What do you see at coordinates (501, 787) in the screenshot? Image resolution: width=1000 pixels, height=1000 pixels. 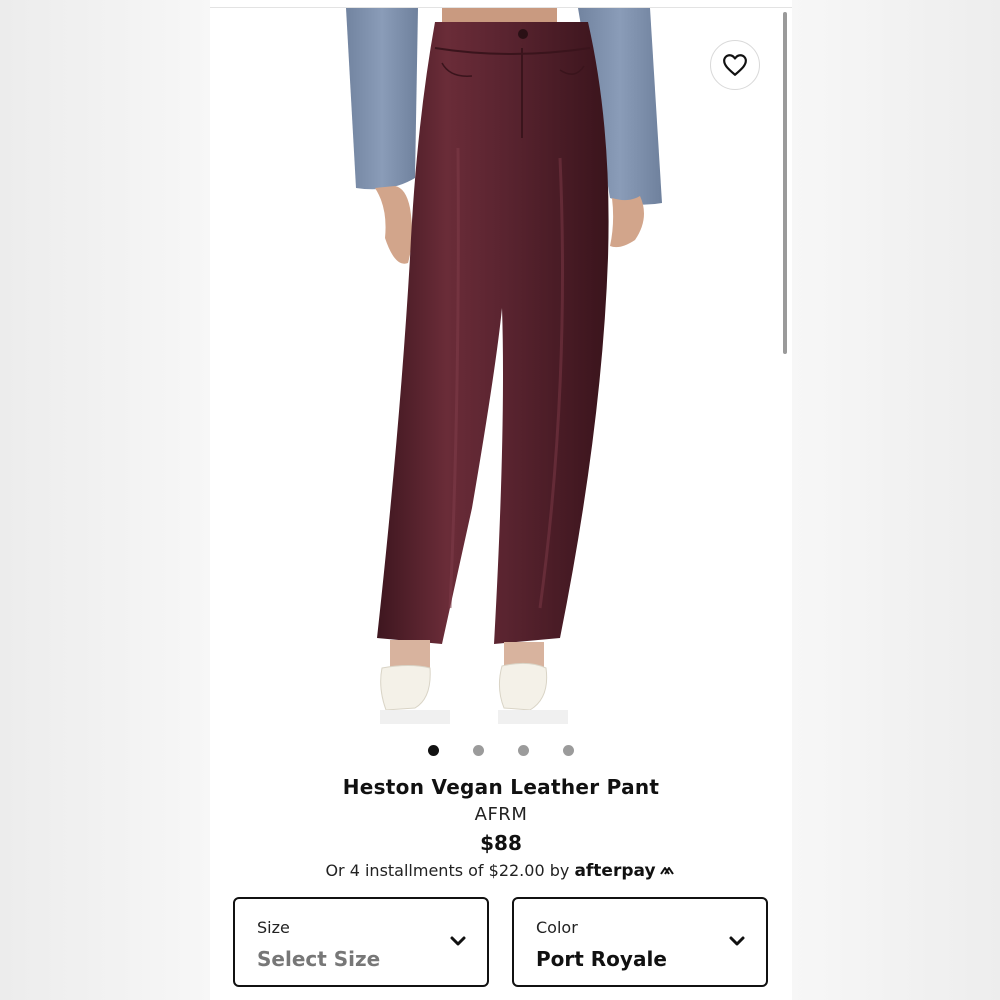 I see `product-title: Heston Vegan Leather Pant` at bounding box center [501, 787].